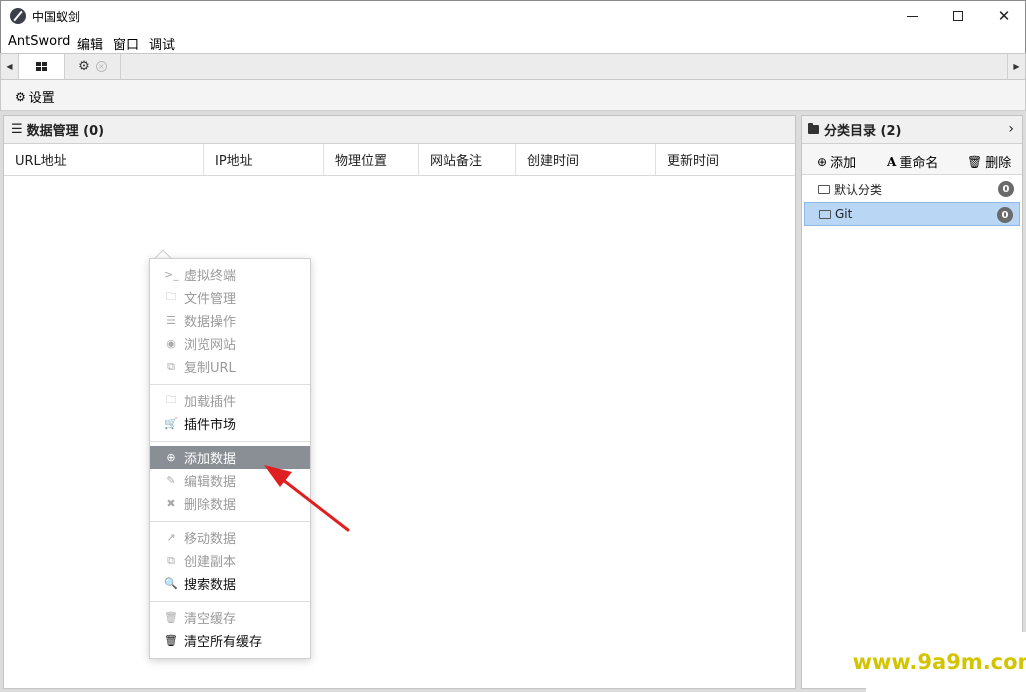  Describe the element at coordinates (210, 322) in the screenshot. I see `menu-item-label: 数据操作` at that location.